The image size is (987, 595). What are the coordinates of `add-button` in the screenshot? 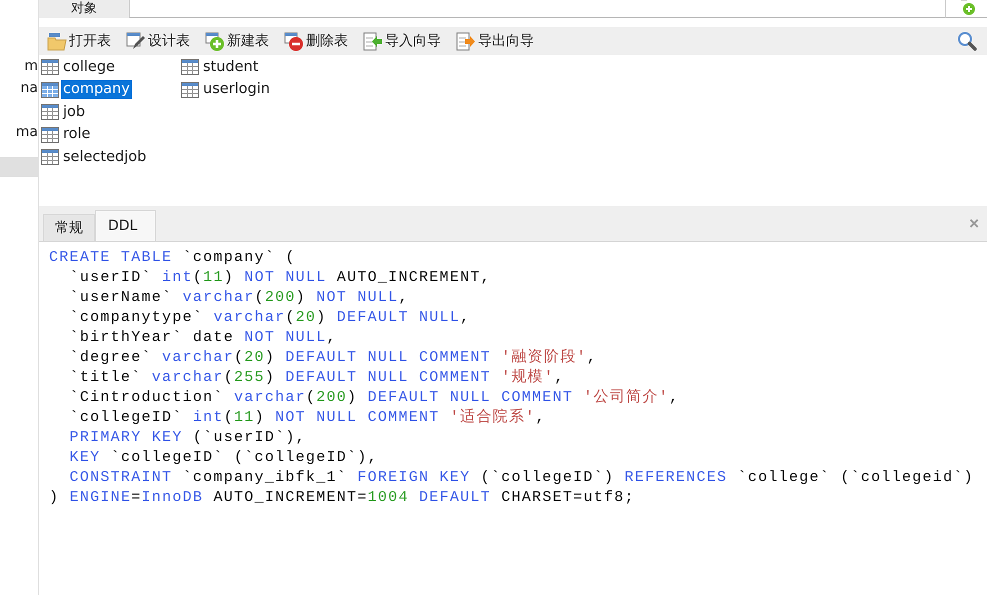 It's located at (966, 9).